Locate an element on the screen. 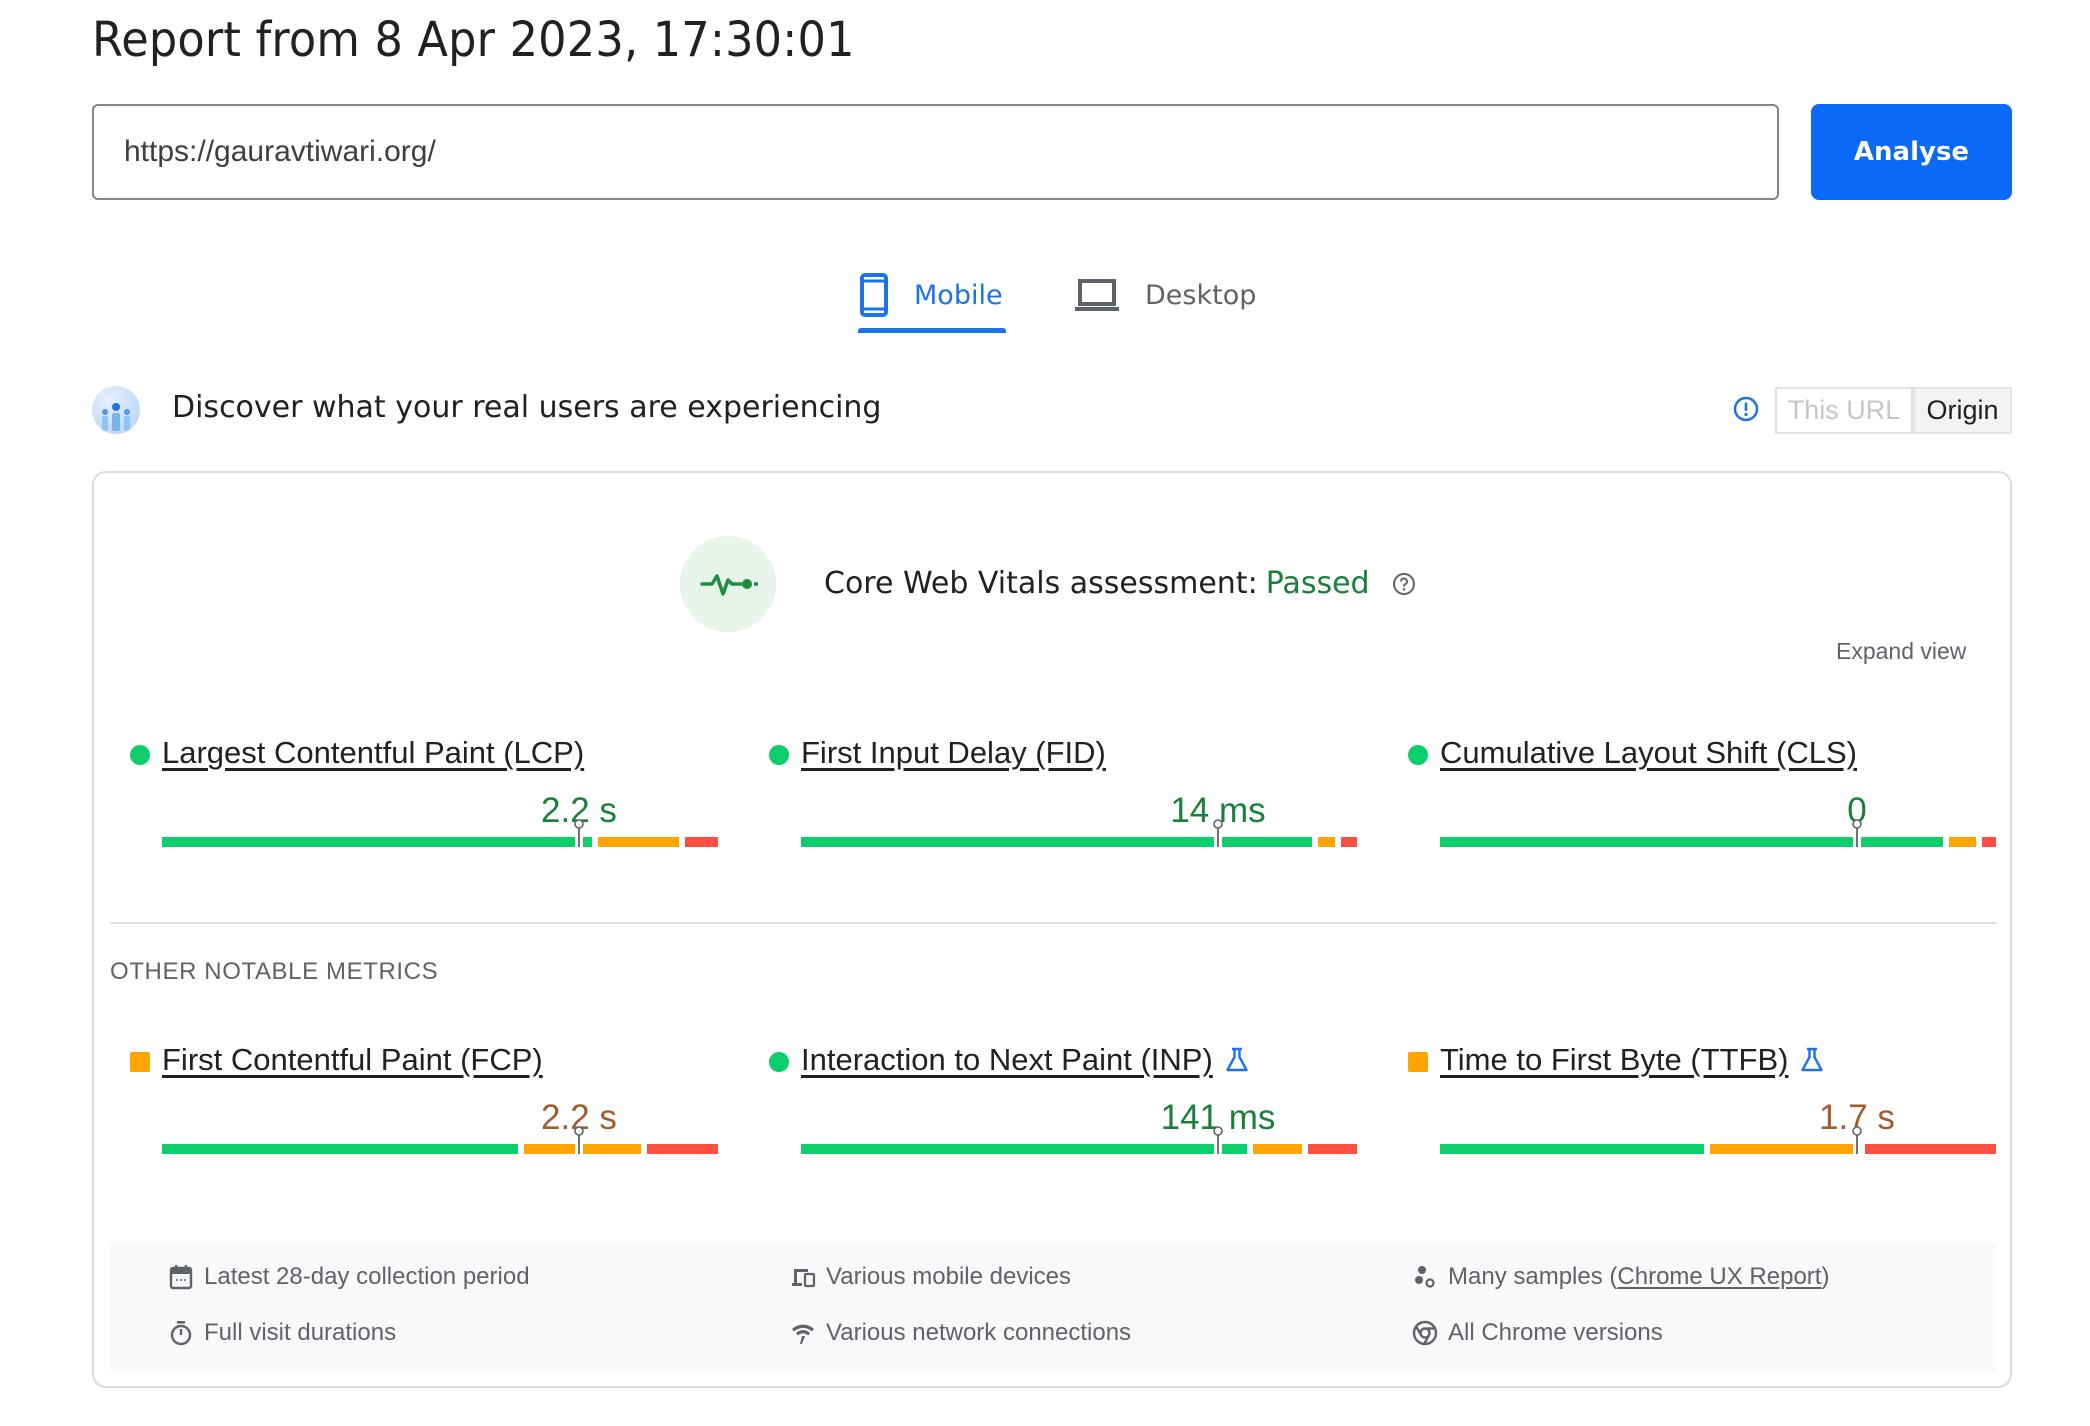 This screenshot has height=1426, width=2090. cwv-assessment-label: Core Web Vitals assessment: is located at coordinates (1041, 583).